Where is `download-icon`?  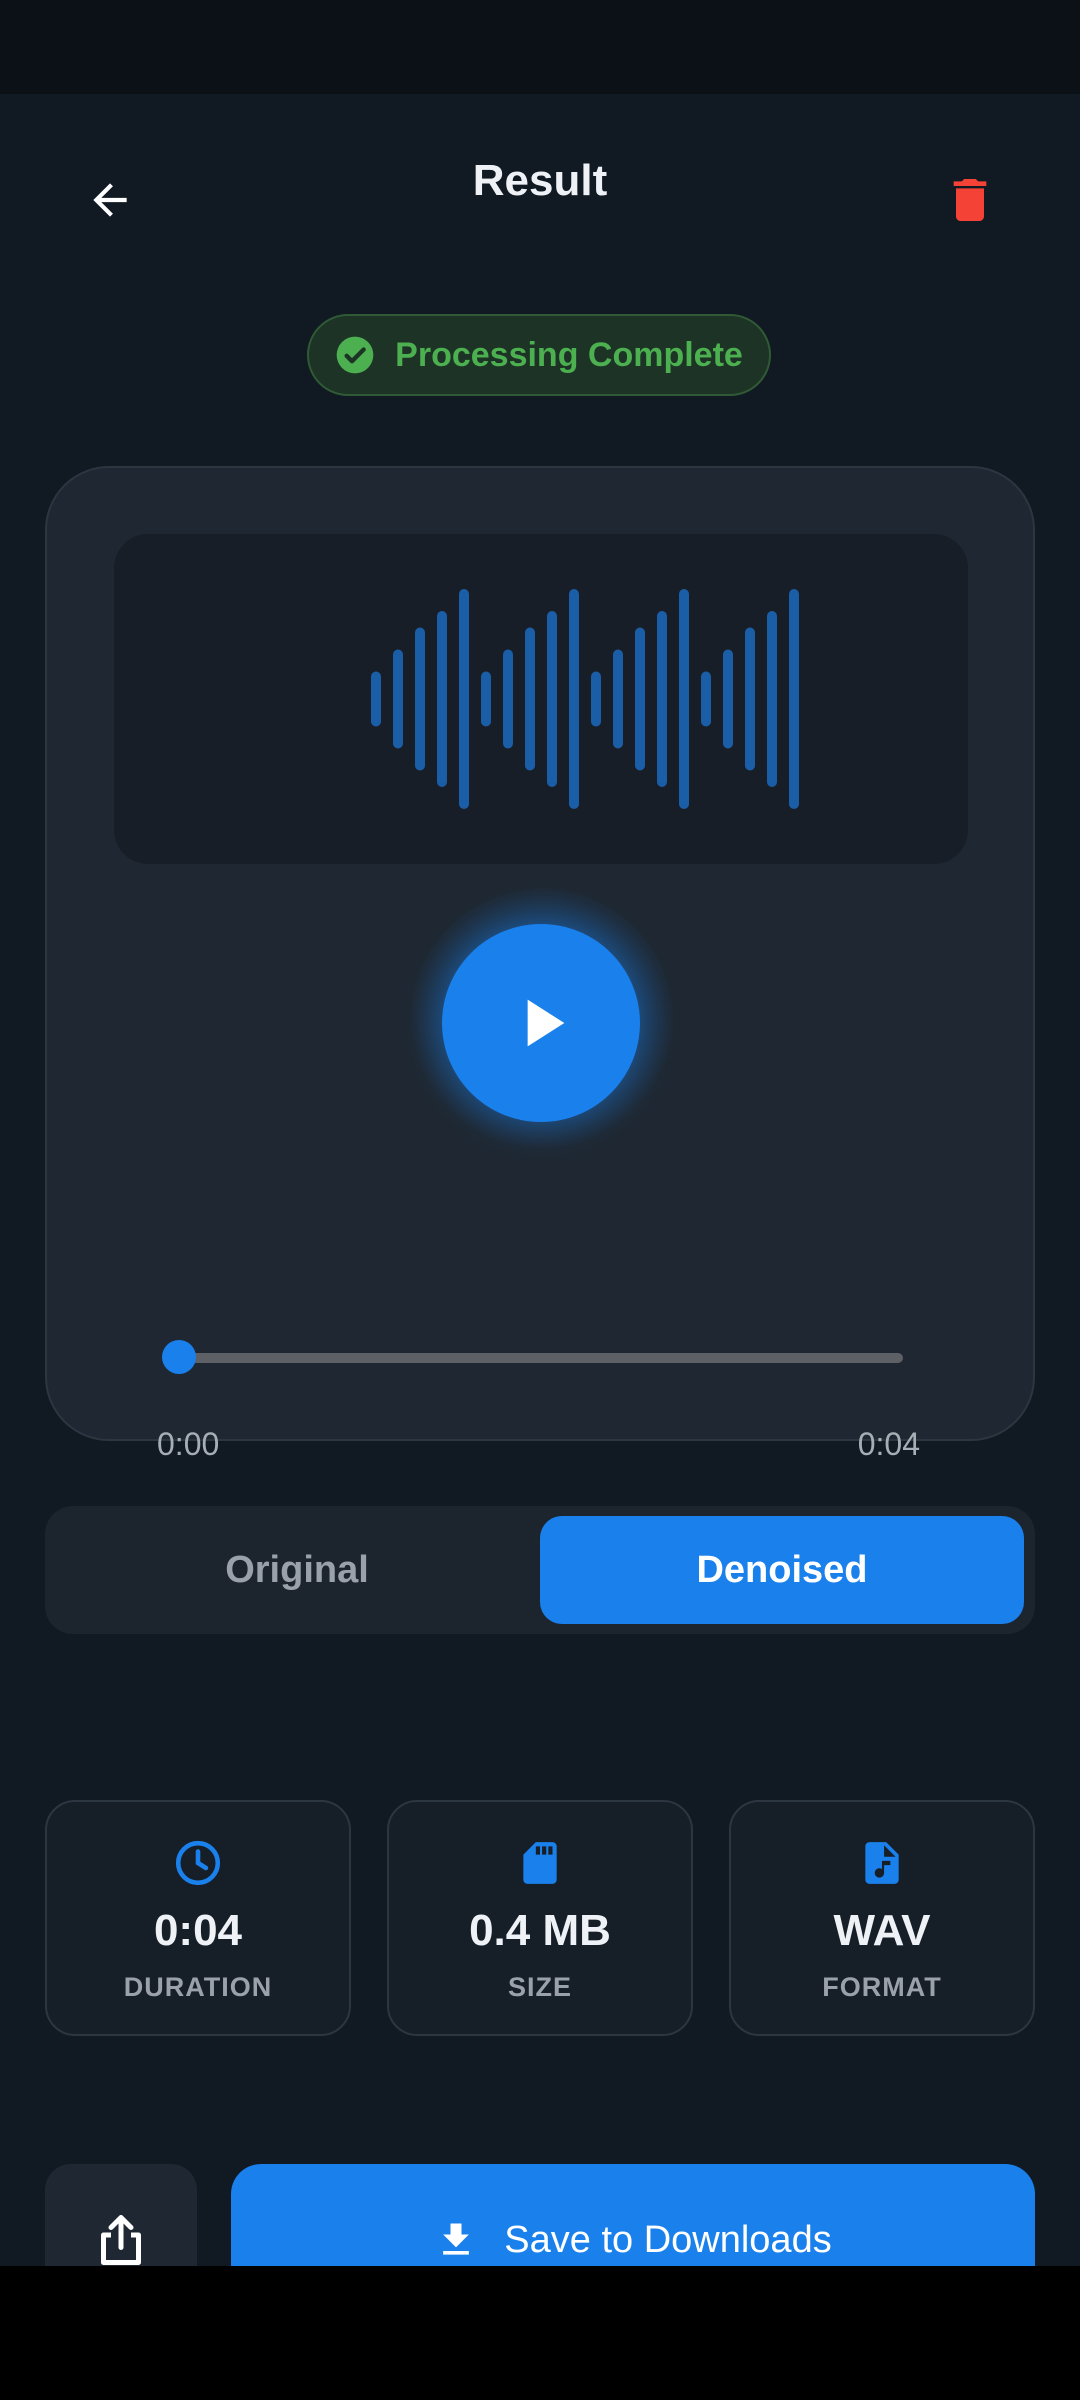 download-icon is located at coordinates (456, 2239).